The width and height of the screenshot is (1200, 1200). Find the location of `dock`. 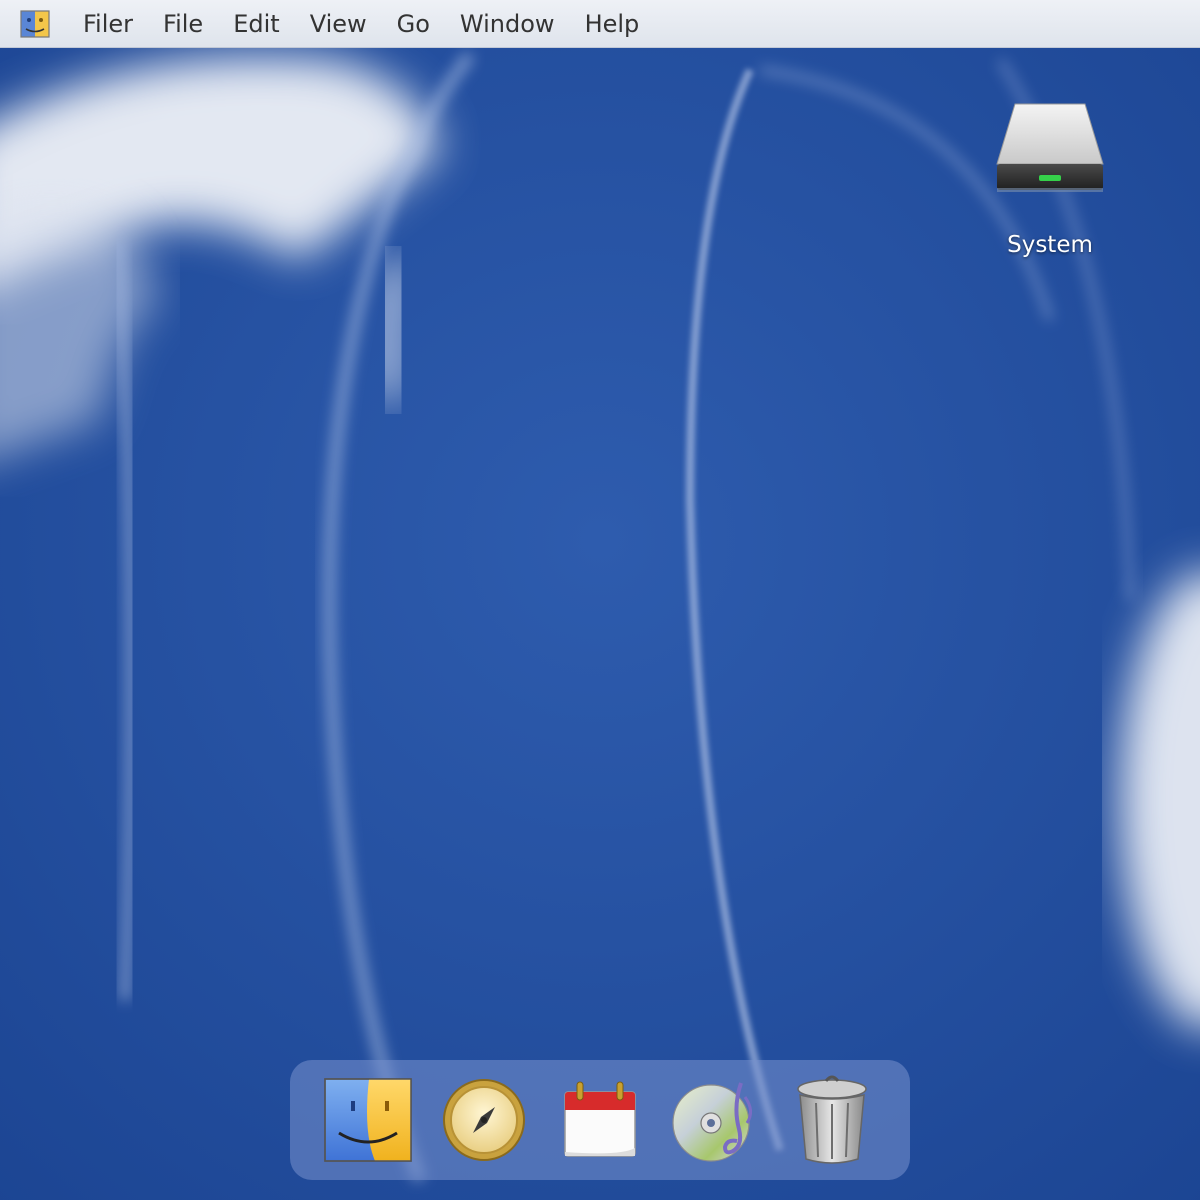

dock is located at coordinates (600, 1120).